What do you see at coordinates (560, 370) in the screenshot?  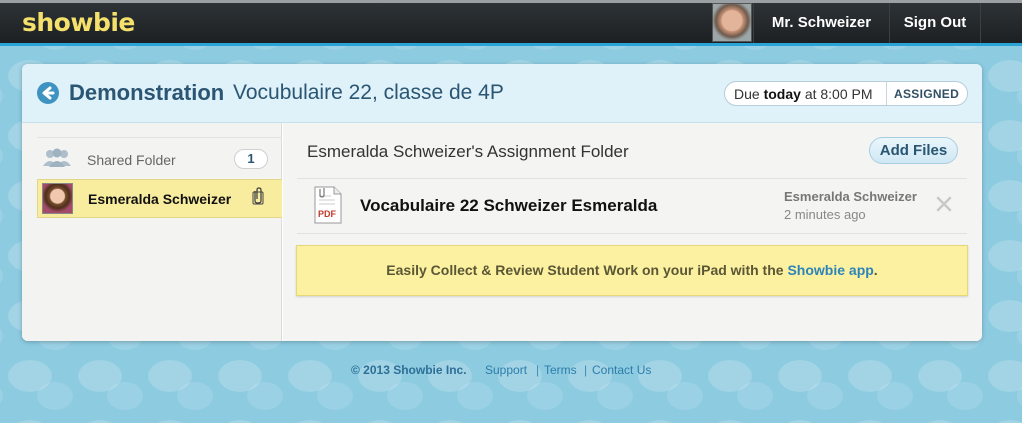 I see `footer-link-terms: Terms` at bounding box center [560, 370].